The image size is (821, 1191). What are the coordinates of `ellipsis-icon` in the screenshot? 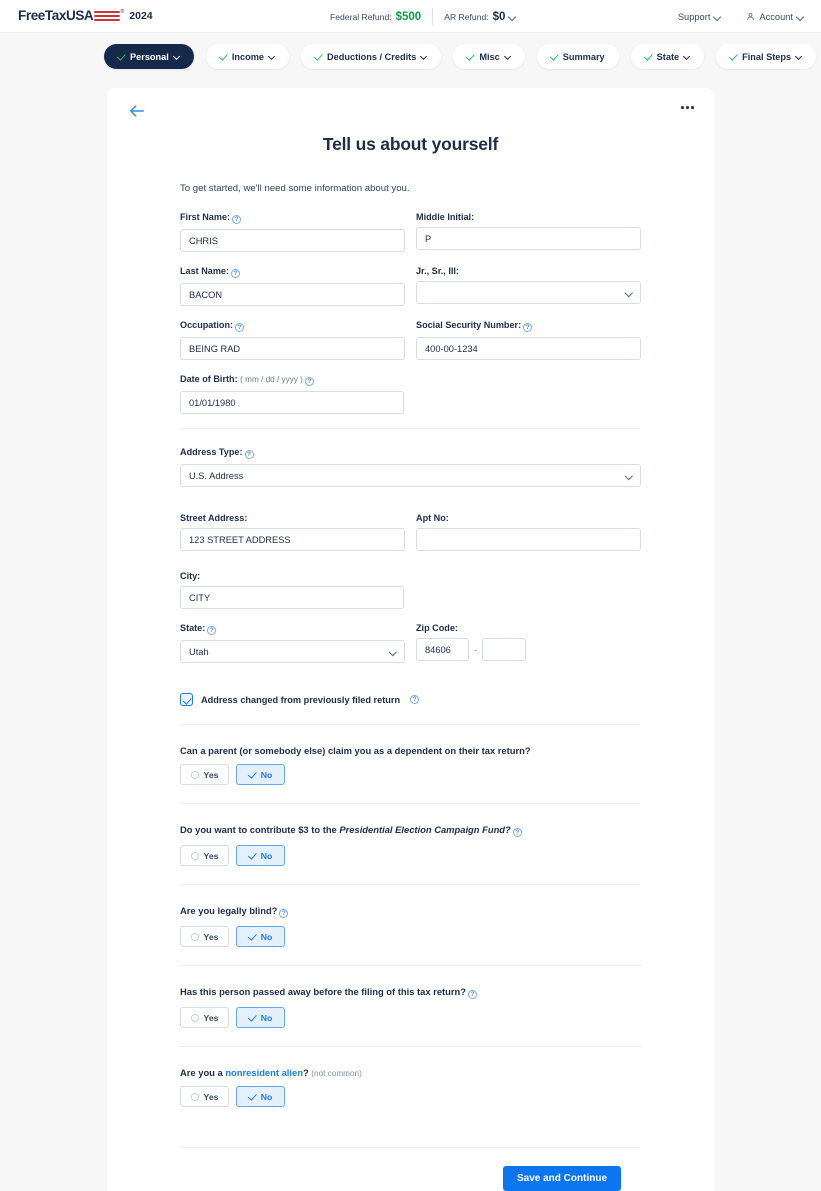 It's located at (687, 107).